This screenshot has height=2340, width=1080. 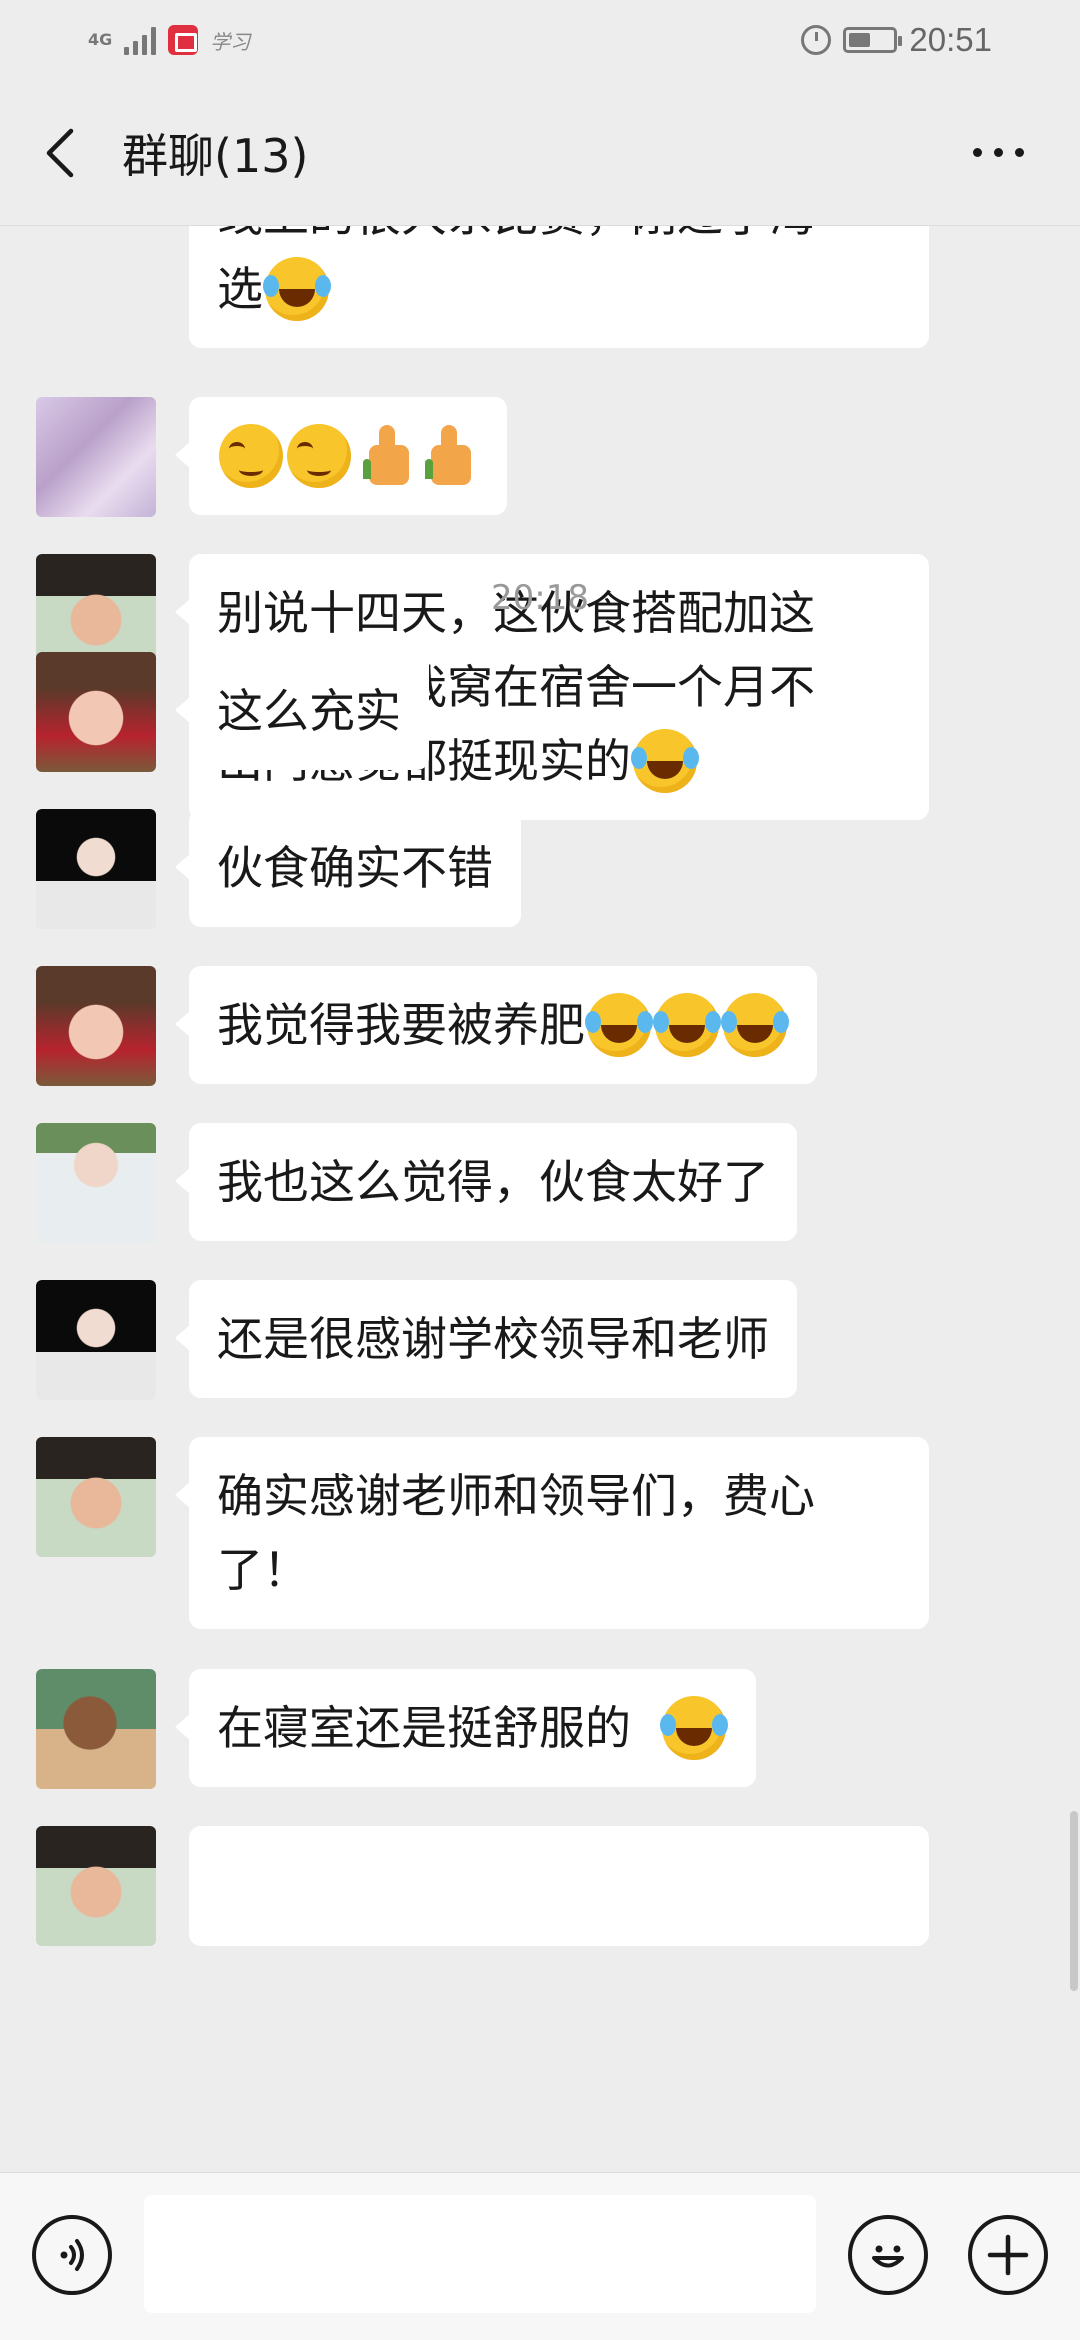 I want to click on message-text: 这么充实, so click(x=309, y=711).